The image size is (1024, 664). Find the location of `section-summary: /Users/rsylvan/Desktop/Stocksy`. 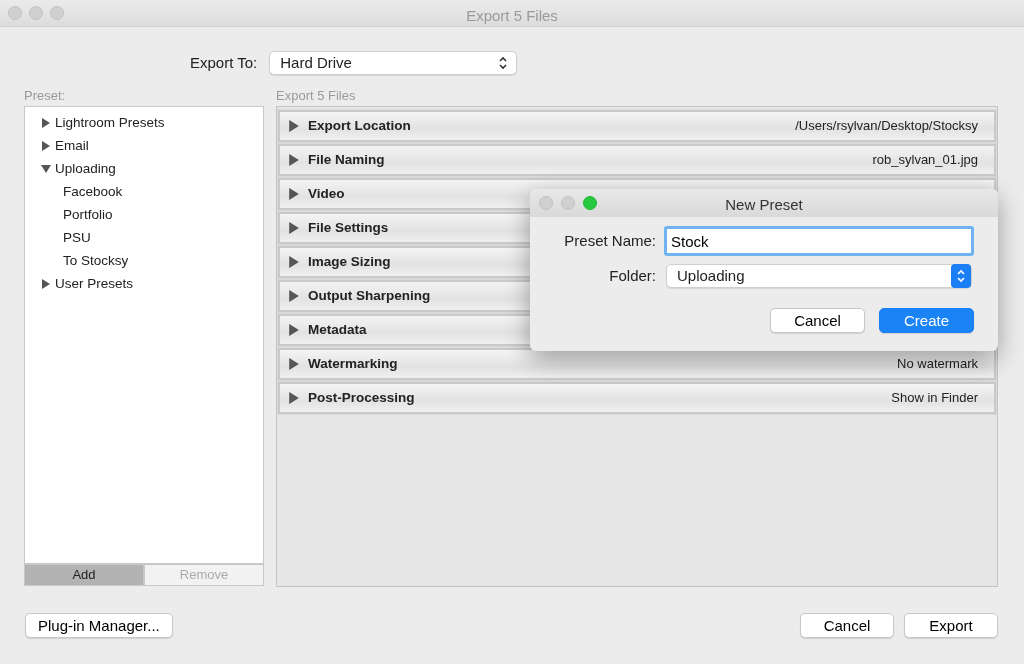

section-summary: /Users/rsylvan/Desktop/Stocksy is located at coordinates (886, 126).